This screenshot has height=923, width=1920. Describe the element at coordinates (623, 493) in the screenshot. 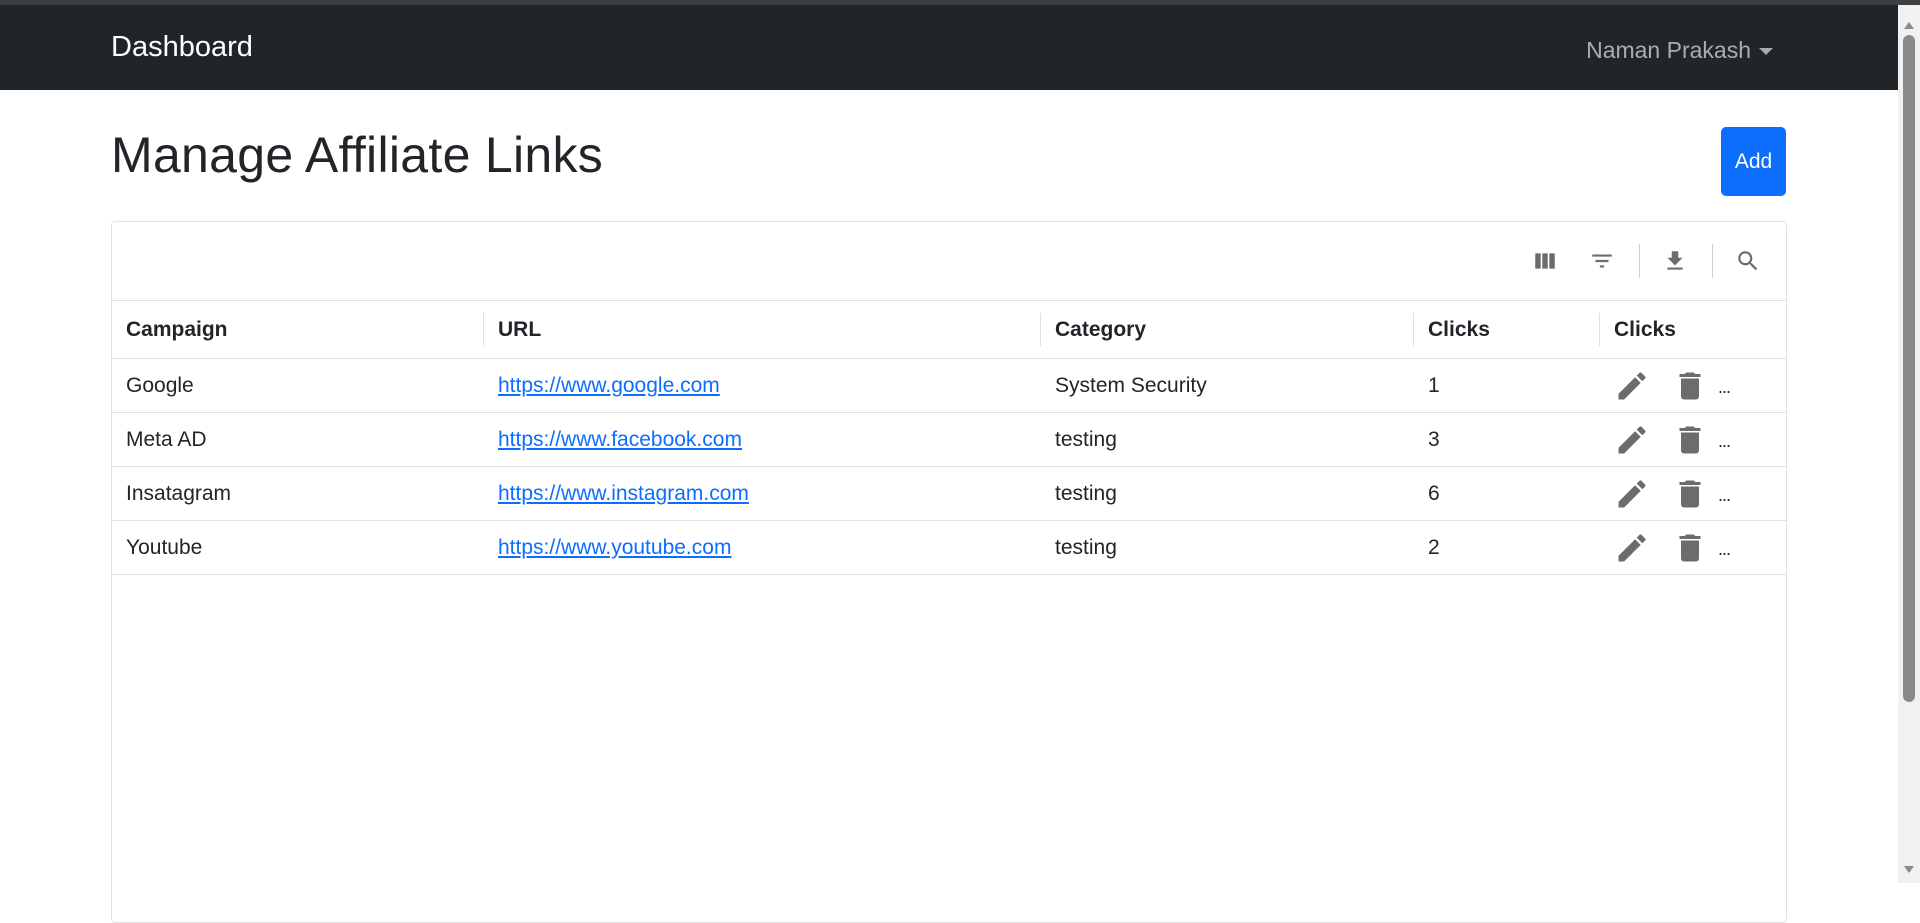

I see `url-link: https://www.instagram.com` at that location.